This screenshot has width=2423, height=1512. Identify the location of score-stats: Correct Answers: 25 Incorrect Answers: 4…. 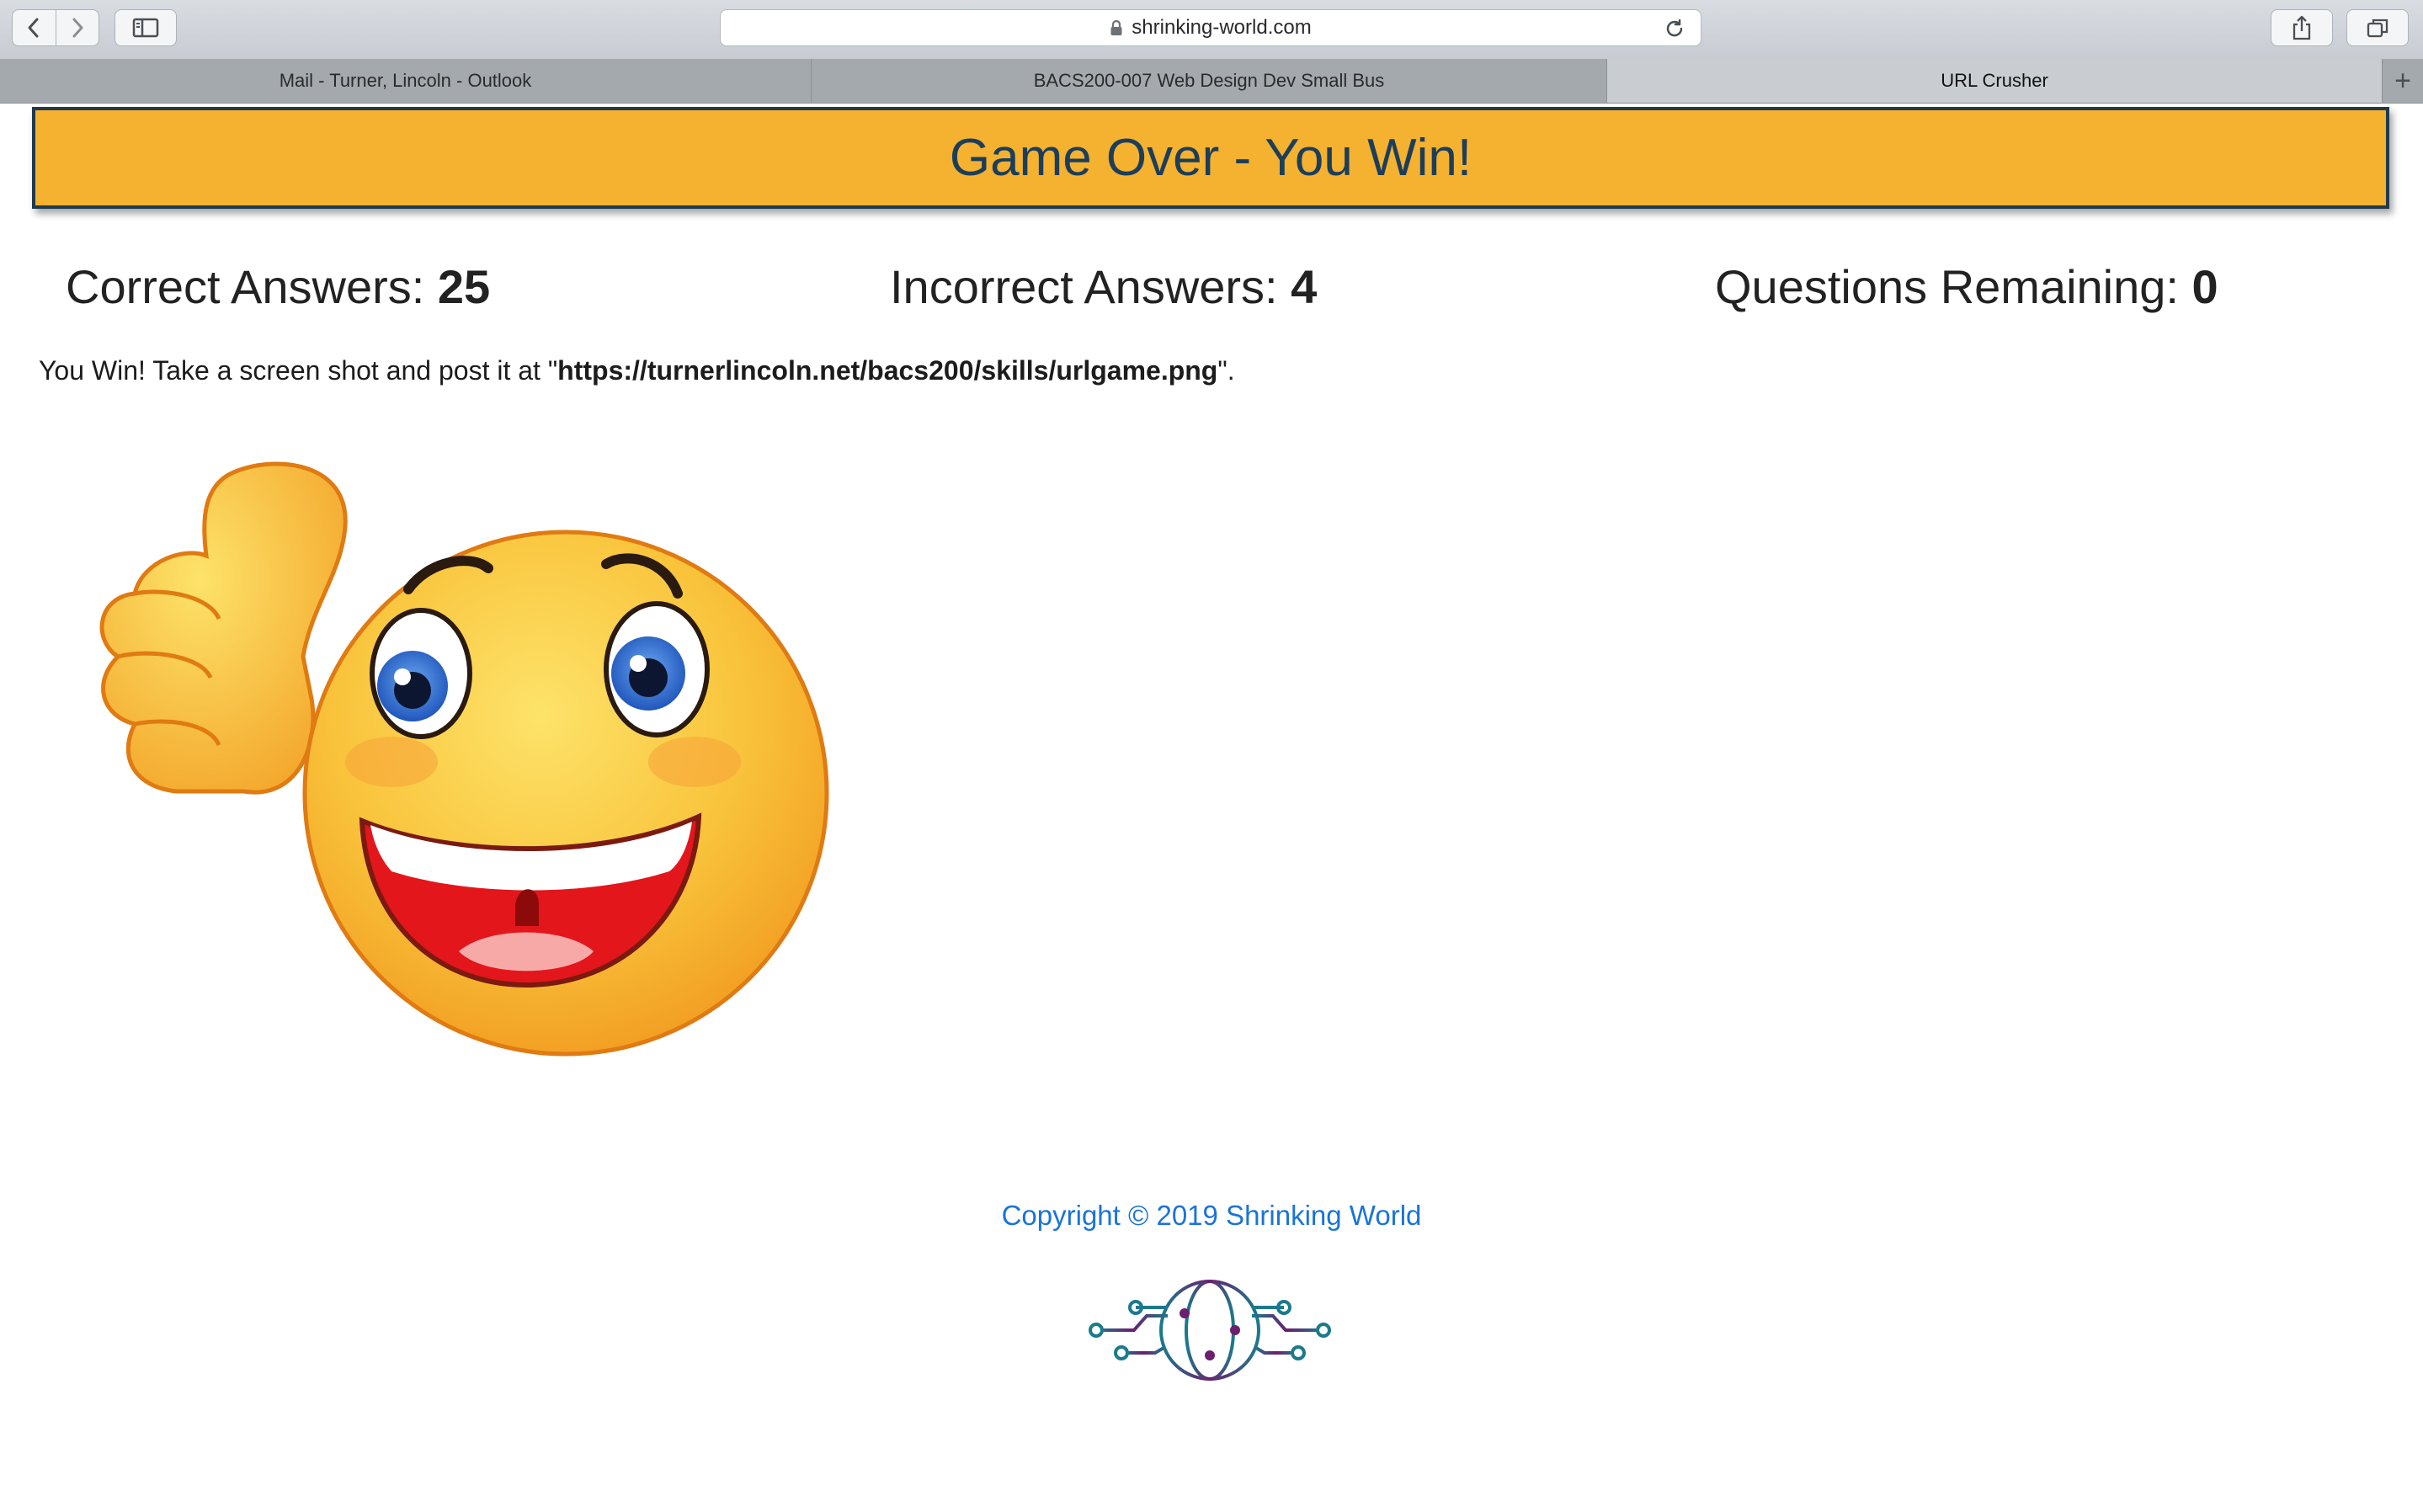
(1212, 293).